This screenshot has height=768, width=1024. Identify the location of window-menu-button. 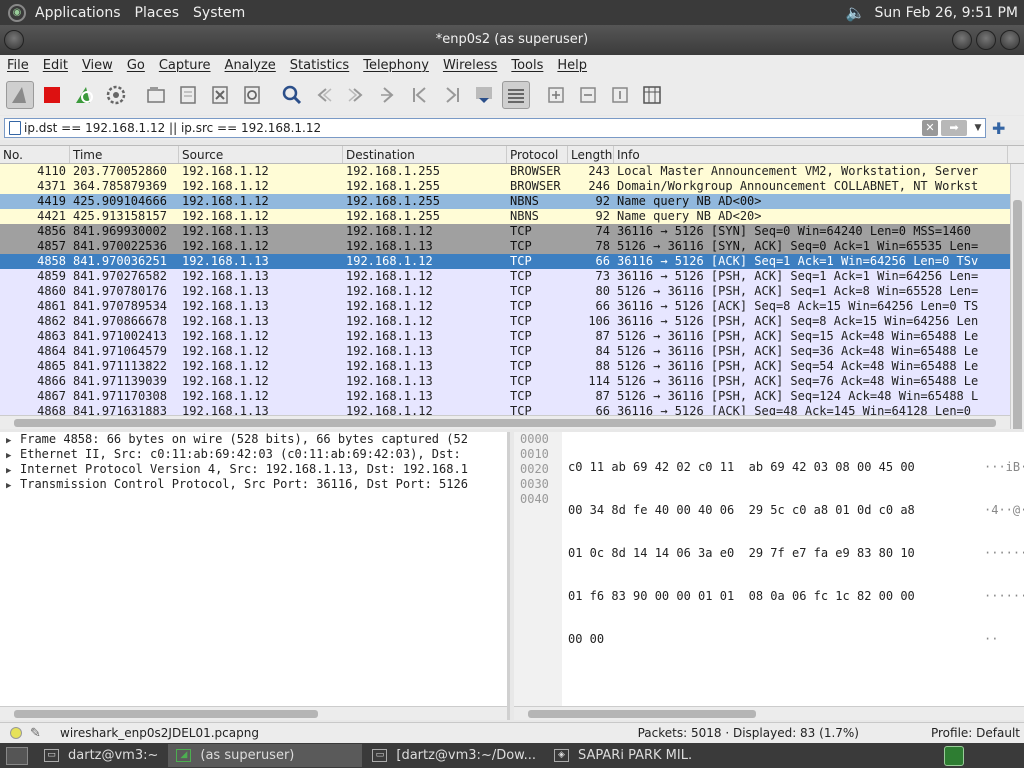
(14, 40).